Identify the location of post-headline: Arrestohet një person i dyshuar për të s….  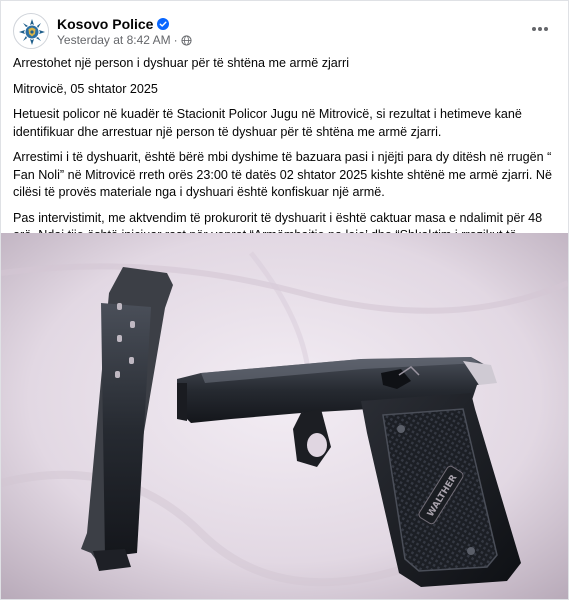
(181, 63).